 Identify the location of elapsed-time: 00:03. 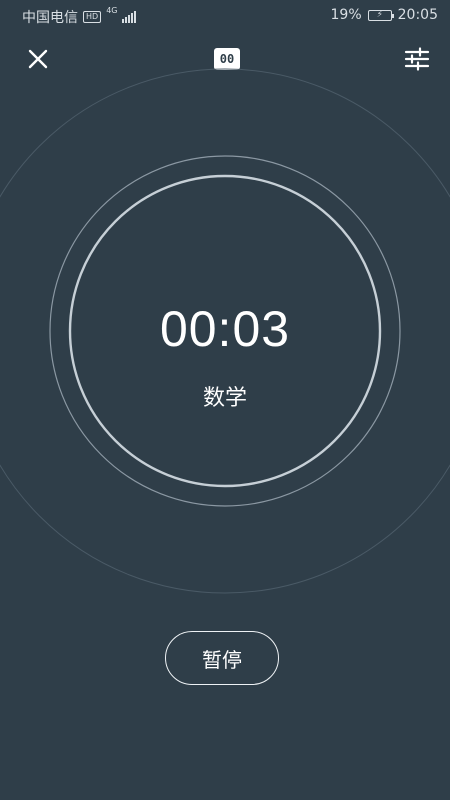
(225, 329).